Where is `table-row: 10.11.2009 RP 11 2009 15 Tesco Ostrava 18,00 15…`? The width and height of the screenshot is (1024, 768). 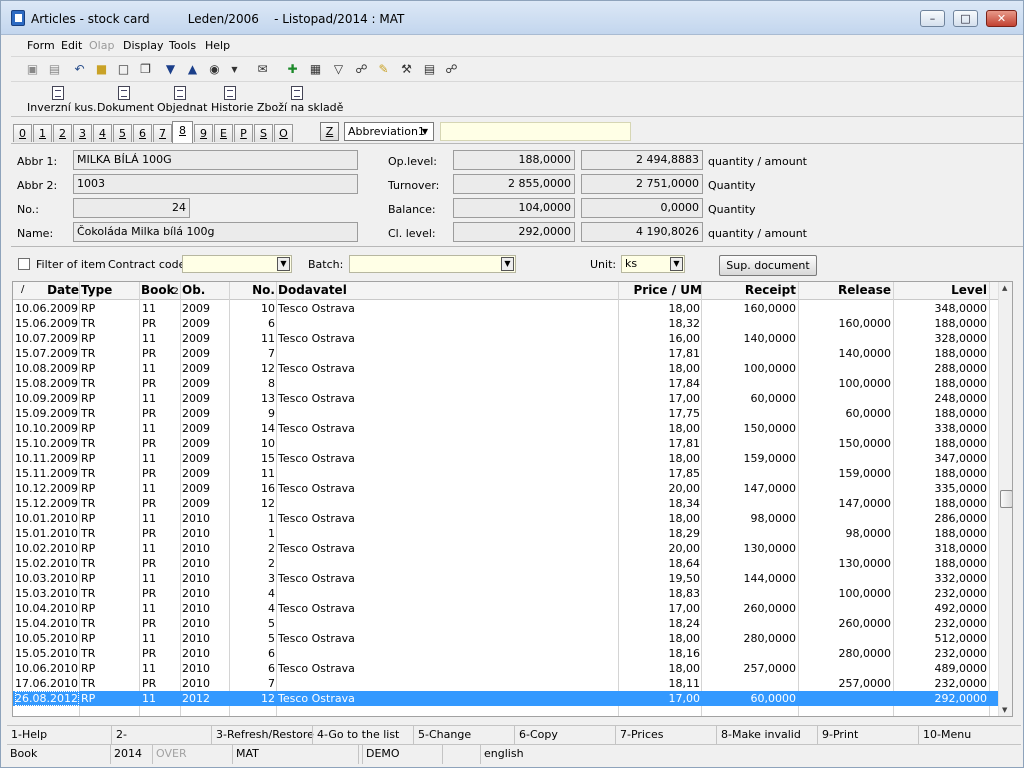
table-row: 10.11.2009 RP 11 2009 15 Tesco Ostrava 18,00 15… is located at coordinates (505, 458).